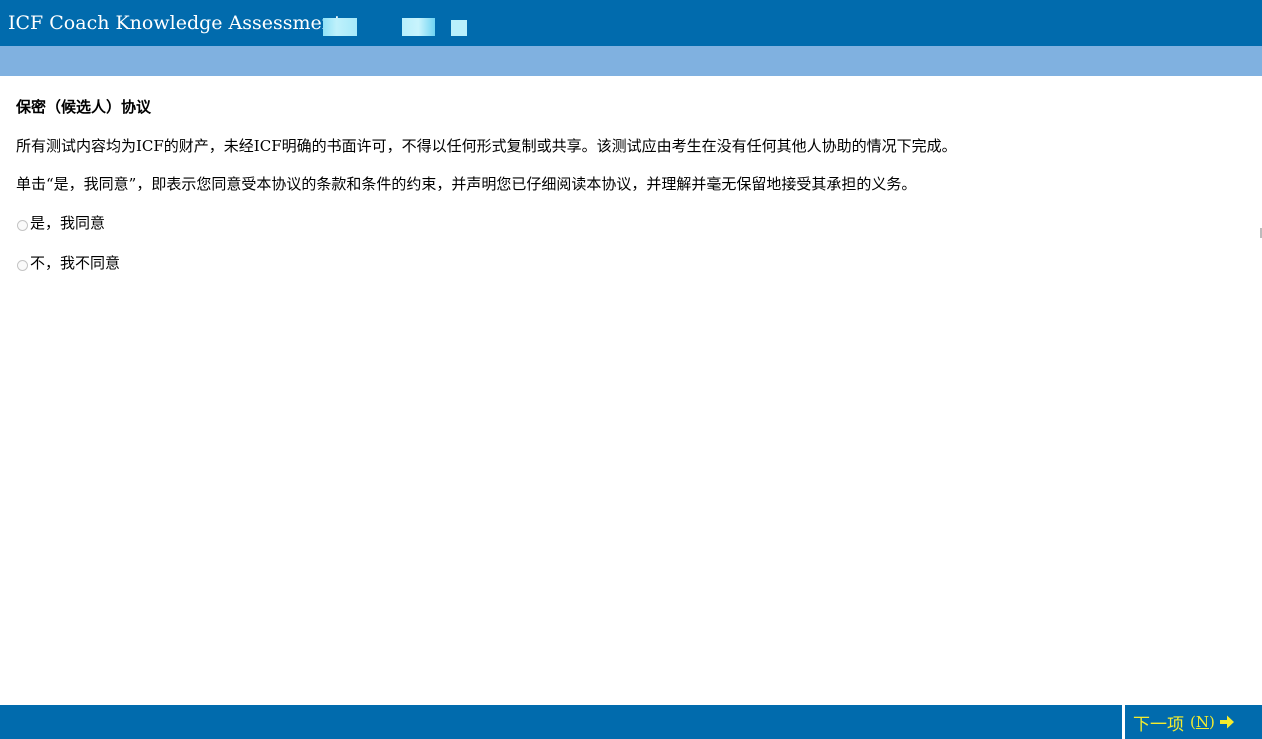  Describe the element at coordinates (631, 23) in the screenshot. I see `header-bar: ICF Coach Knowledge Assessment -` at that location.